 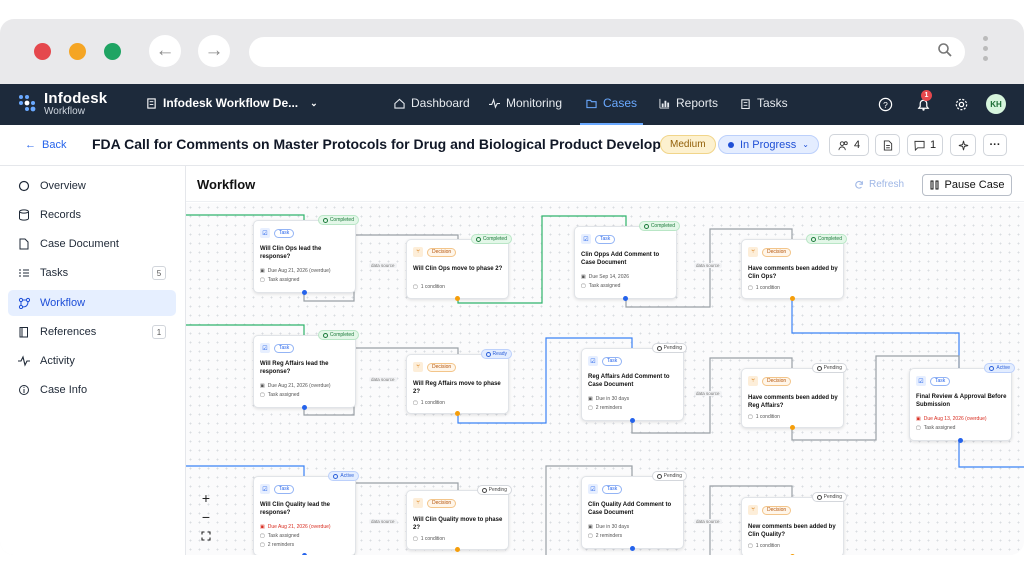 I want to click on nav-monitoring: Monitoring, so click(x=525, y=103).